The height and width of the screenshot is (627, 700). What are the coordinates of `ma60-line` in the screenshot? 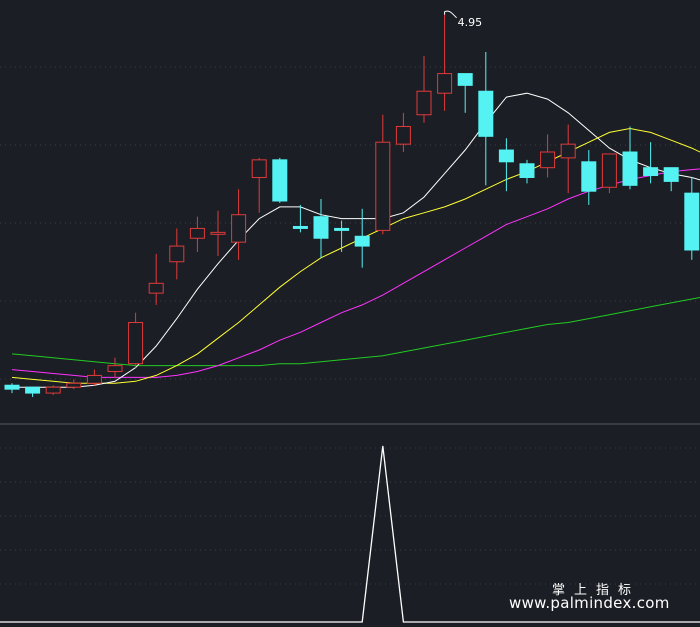 It's located at (355, 331).